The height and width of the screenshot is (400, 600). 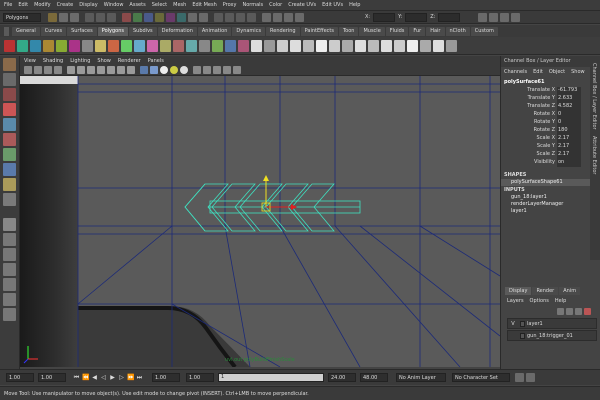 I want to click on viewport-menu-shading: Shading, so click(x=53, y=61).